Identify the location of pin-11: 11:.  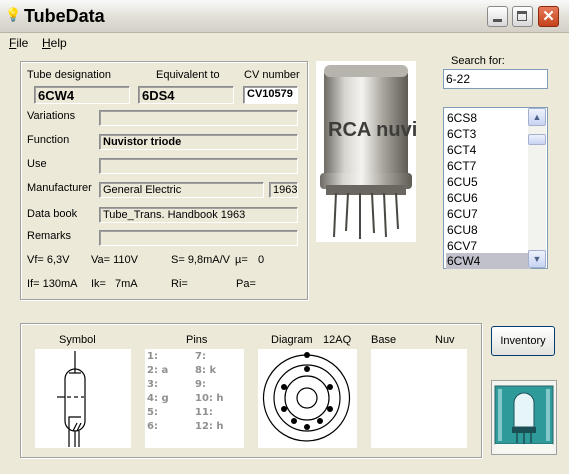
(204, 412).